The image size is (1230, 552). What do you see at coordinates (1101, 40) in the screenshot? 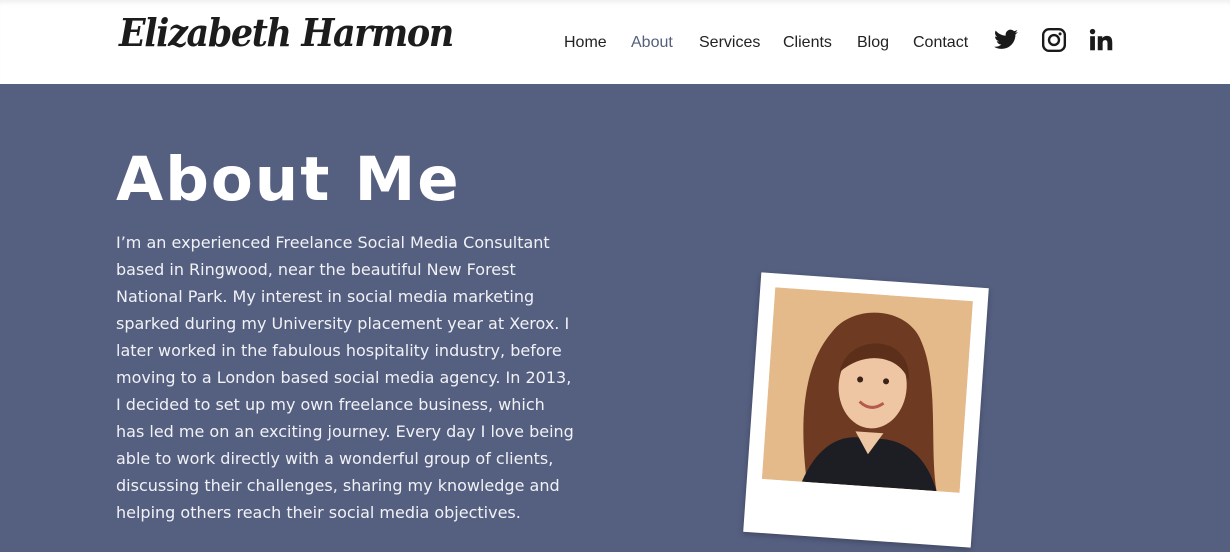
I see `linkedin-icon` at bounding box center [1101, 40].